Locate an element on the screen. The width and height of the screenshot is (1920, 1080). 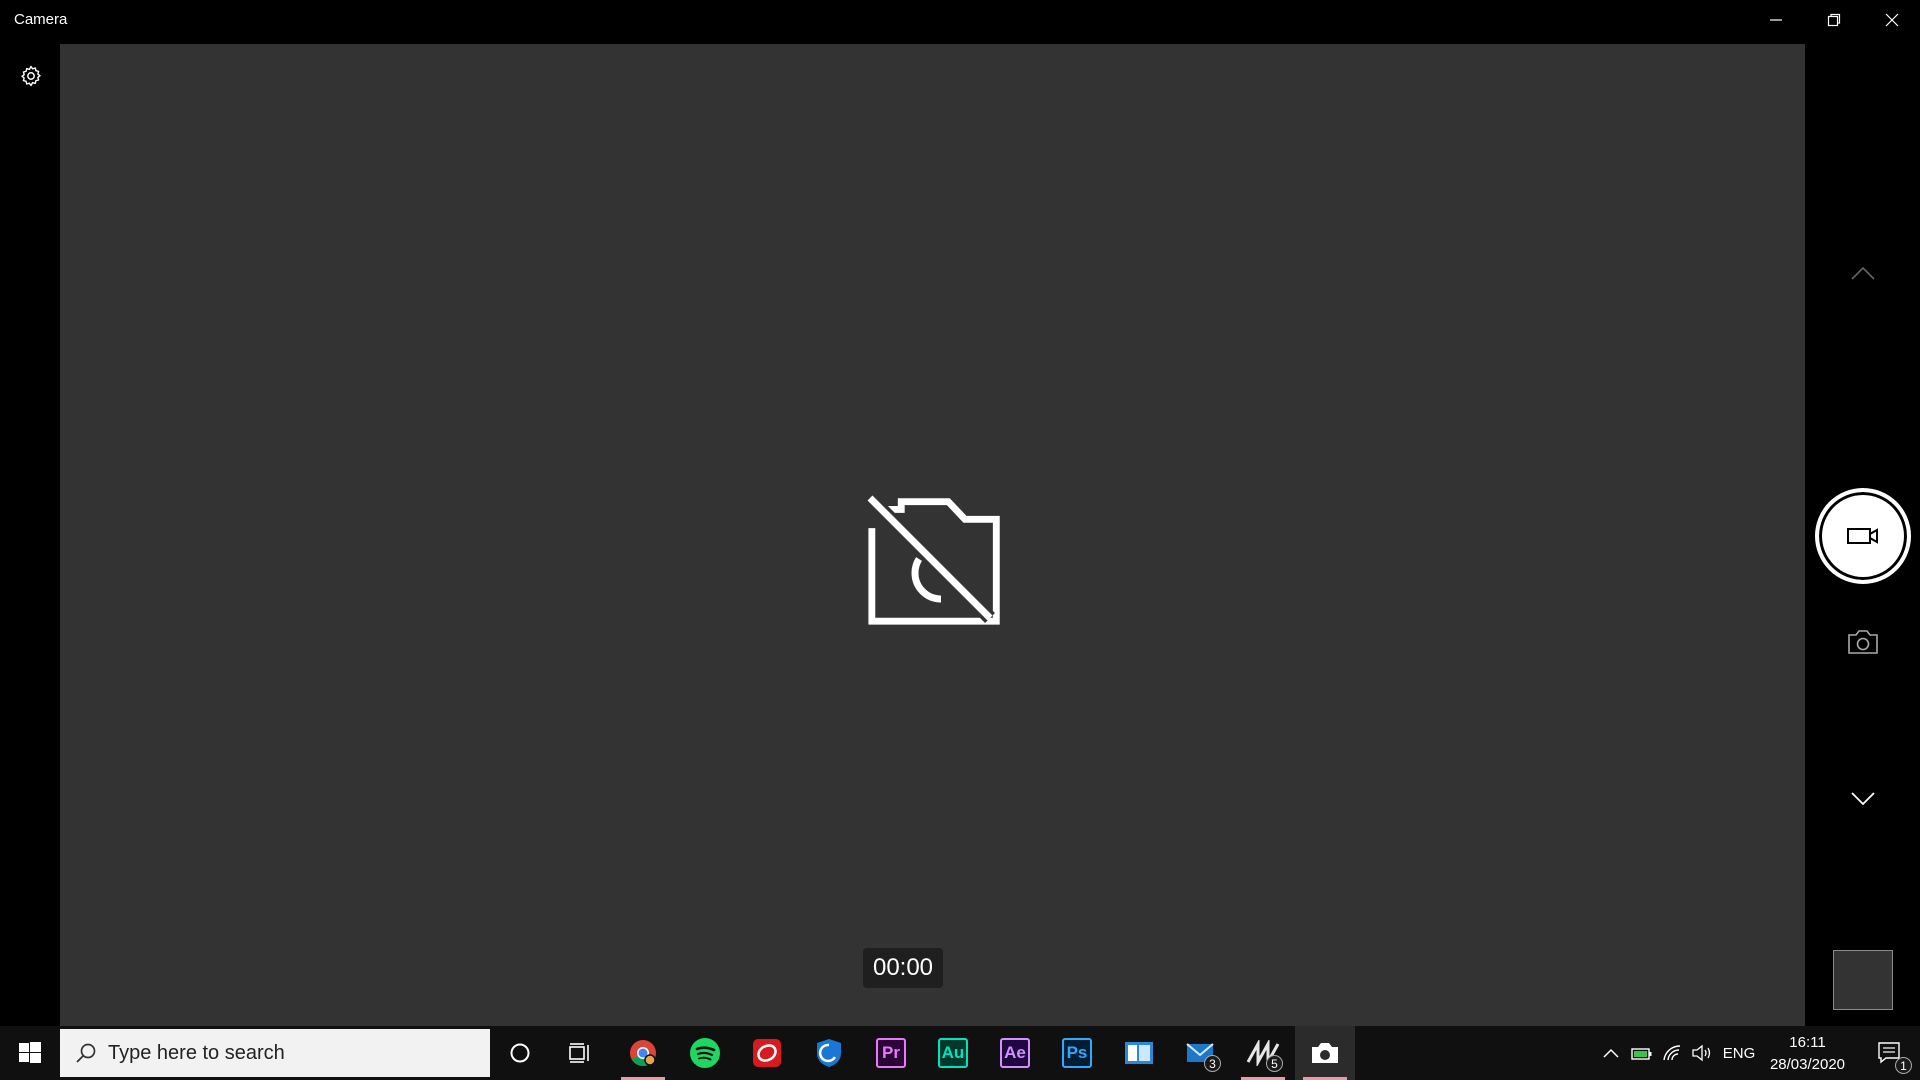
restore-icon is located at coordinates (1834, 20).